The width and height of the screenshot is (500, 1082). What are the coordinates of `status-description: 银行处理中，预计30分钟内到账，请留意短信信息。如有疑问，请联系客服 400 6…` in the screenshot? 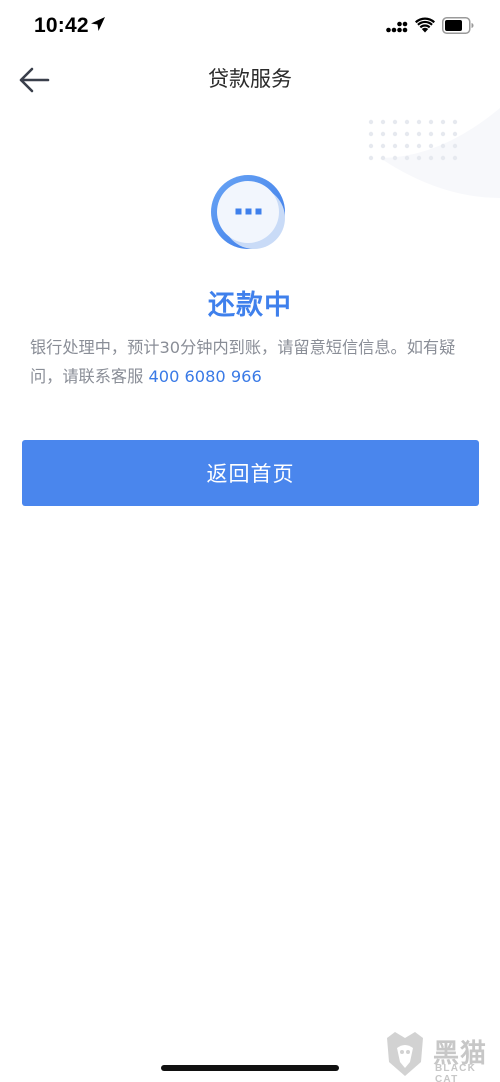 It's located at (251, 362).